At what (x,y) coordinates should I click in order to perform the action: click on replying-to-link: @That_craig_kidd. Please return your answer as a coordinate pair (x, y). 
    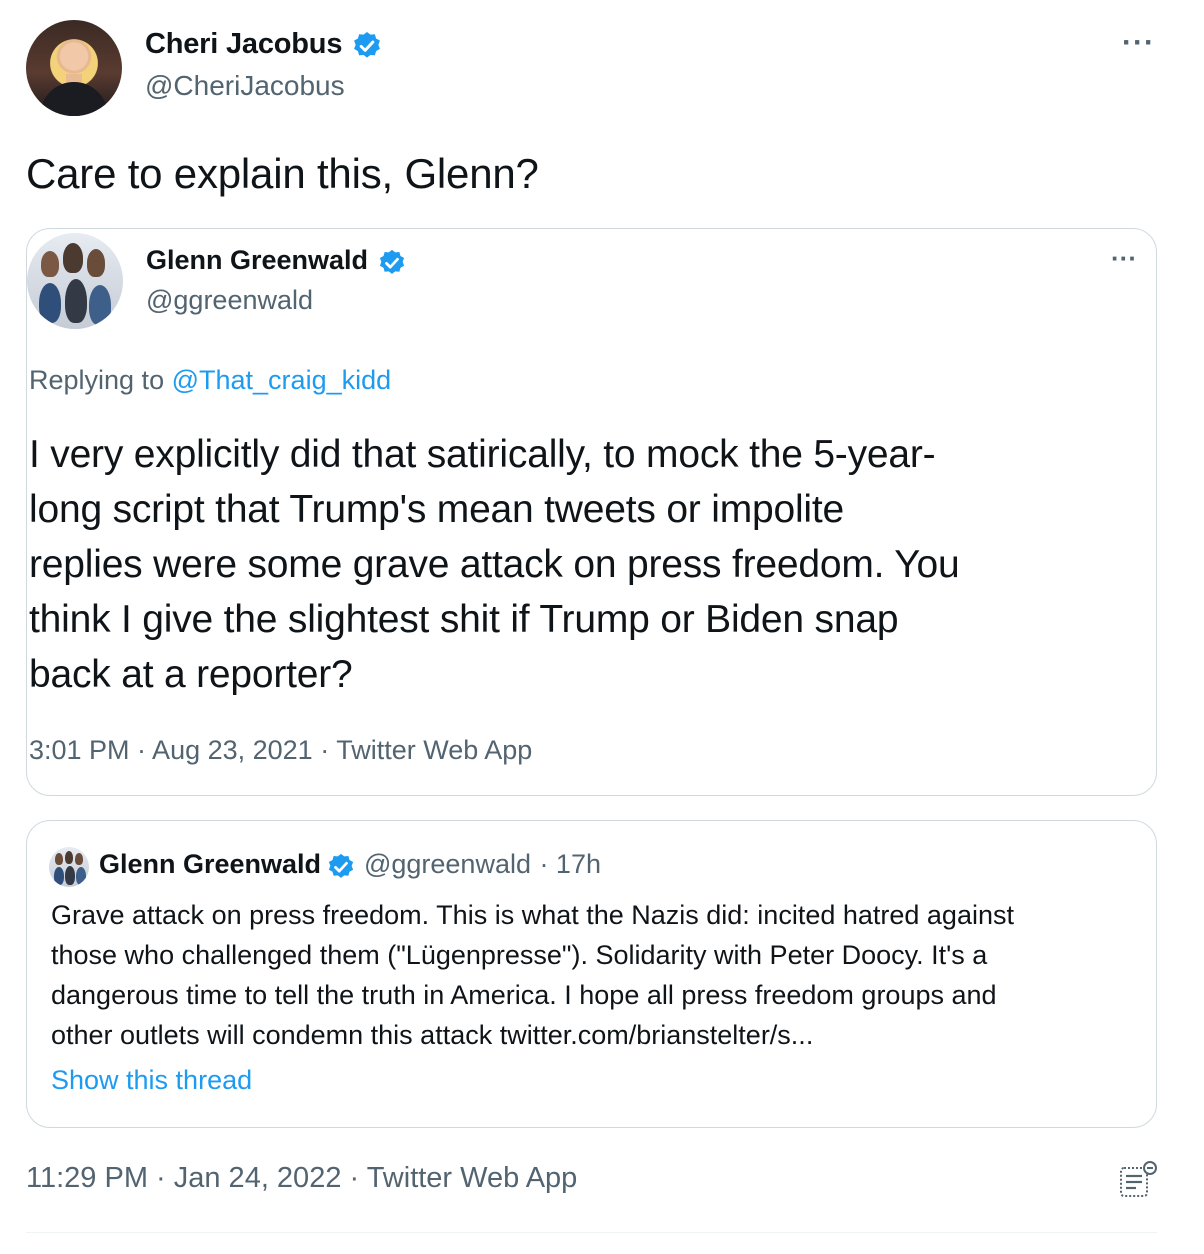
    Looking at the image, I should click on (282, 380).